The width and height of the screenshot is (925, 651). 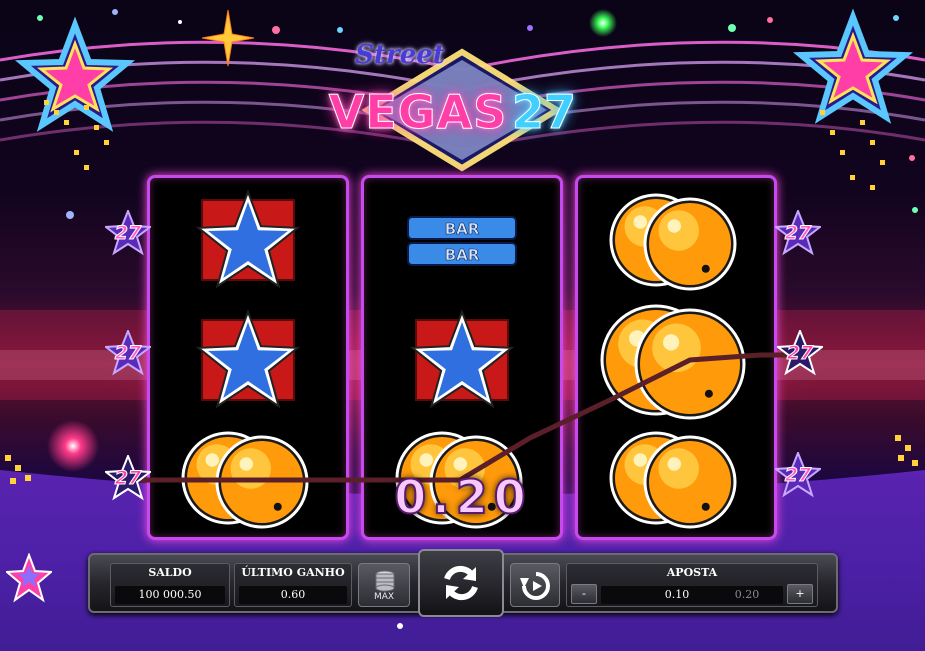 I want to click on payline-badge-right-3: 27, so click(x=798, y=475).